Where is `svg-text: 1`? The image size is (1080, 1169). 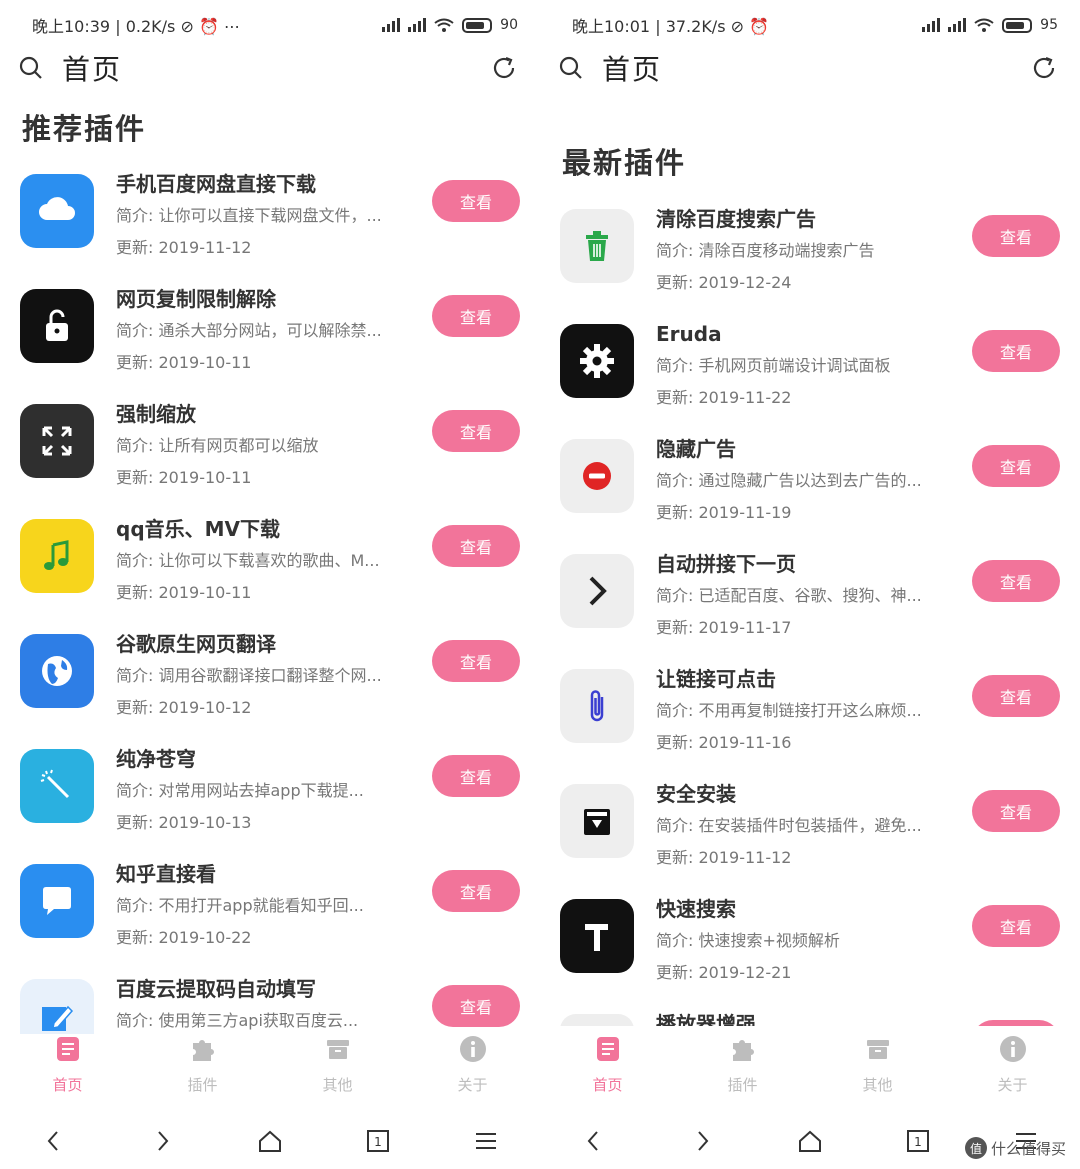 svg-text: 1 is located at coordinates (378, 1142).